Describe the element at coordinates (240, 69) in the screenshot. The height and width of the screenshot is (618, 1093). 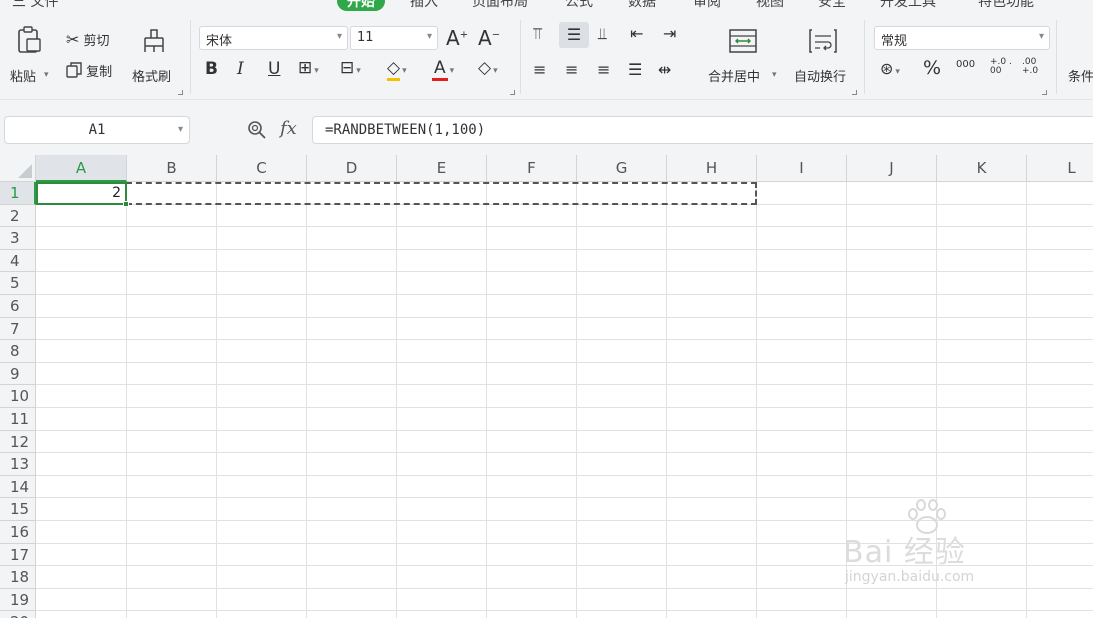
I see `italic-button: I` at that location.